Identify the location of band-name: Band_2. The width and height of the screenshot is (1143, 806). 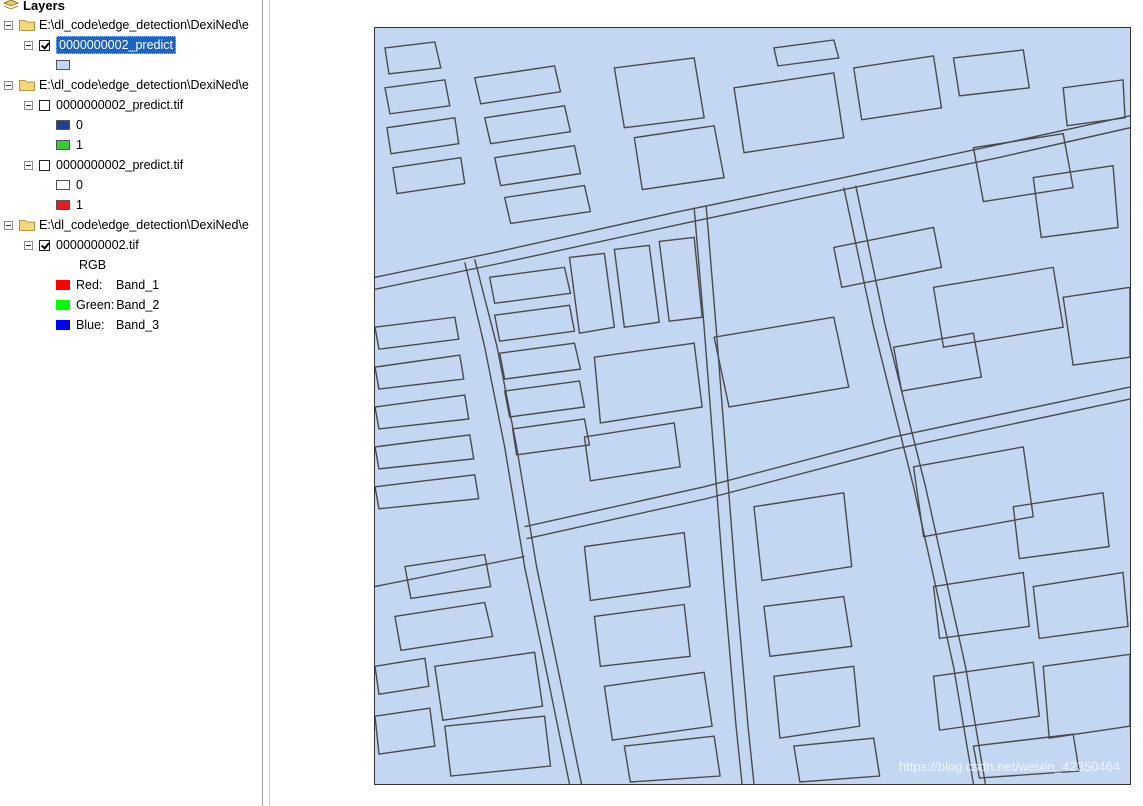
(138, 305).